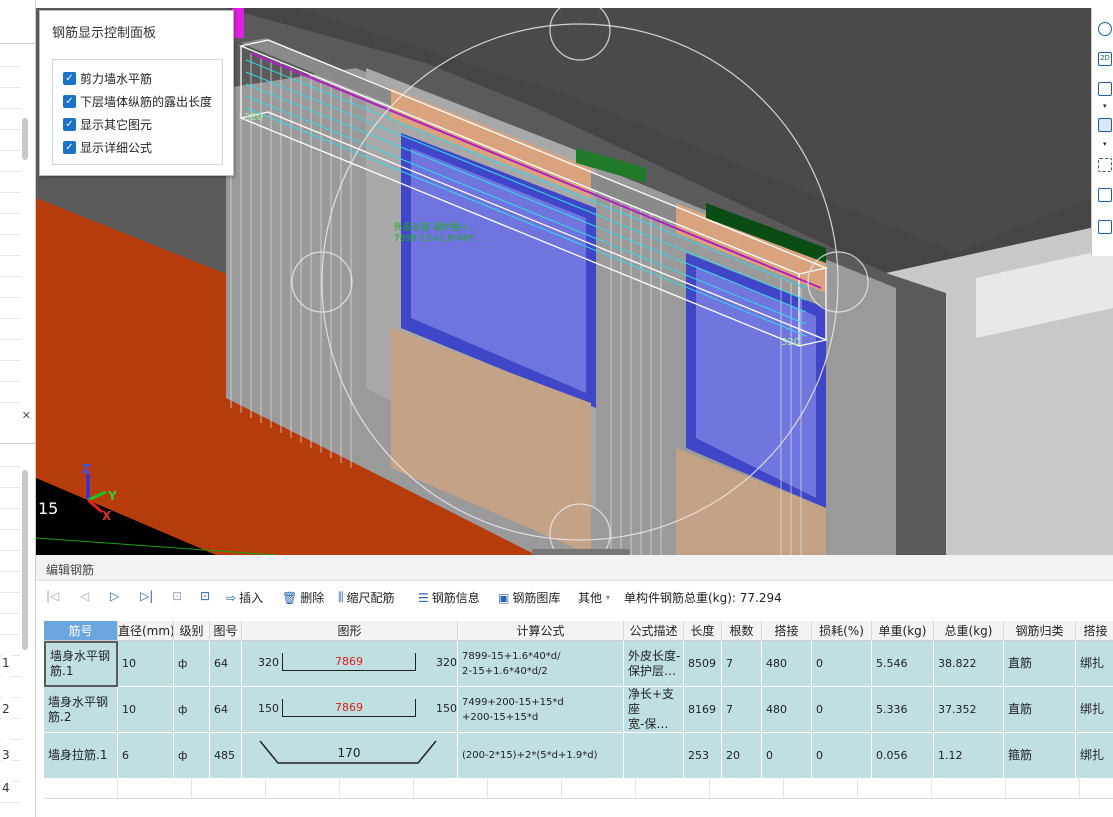 The width and height of the screenshot is (1113, 817). Describe the element at coordinates (787, 631) in the screenshot. I see `col-header-lap: 搭接` at that location.